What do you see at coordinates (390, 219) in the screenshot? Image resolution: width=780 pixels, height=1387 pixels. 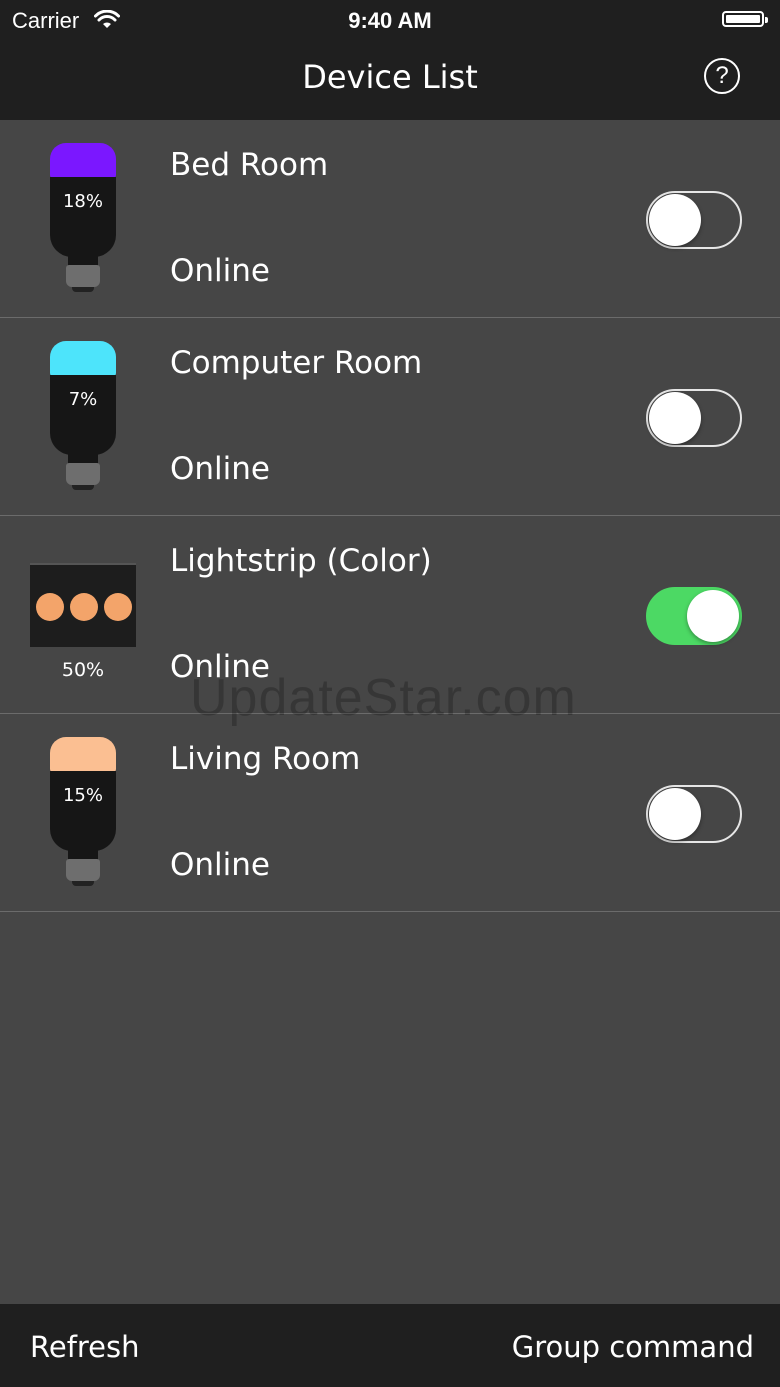 I see `device-row: 18% Bed Room Online` at bounding box center [390, 219].